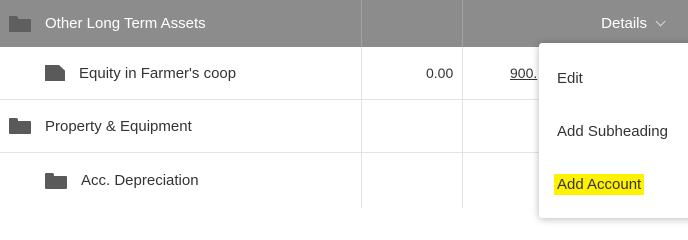  I want to click on section-header: Other Long Term Assets, so click(107, 23).